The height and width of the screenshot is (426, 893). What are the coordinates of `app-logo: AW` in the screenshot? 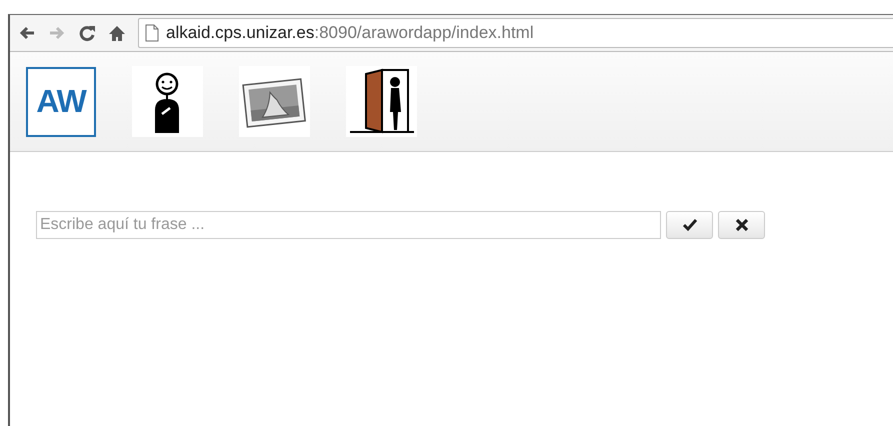 It's located at (61, 101).